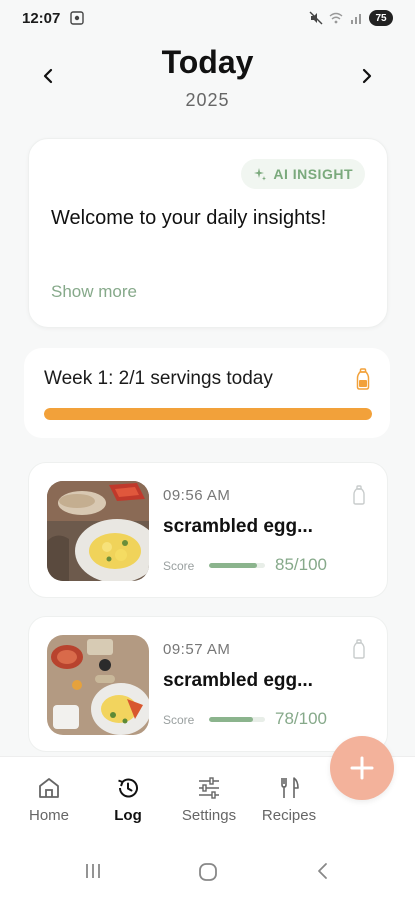 The height and width of the screenshot is (900, 415). What do you see at coordinates (128, 799) in the screenshot?
I see `nav-item-log: Log` at bounding box center [128, 799].